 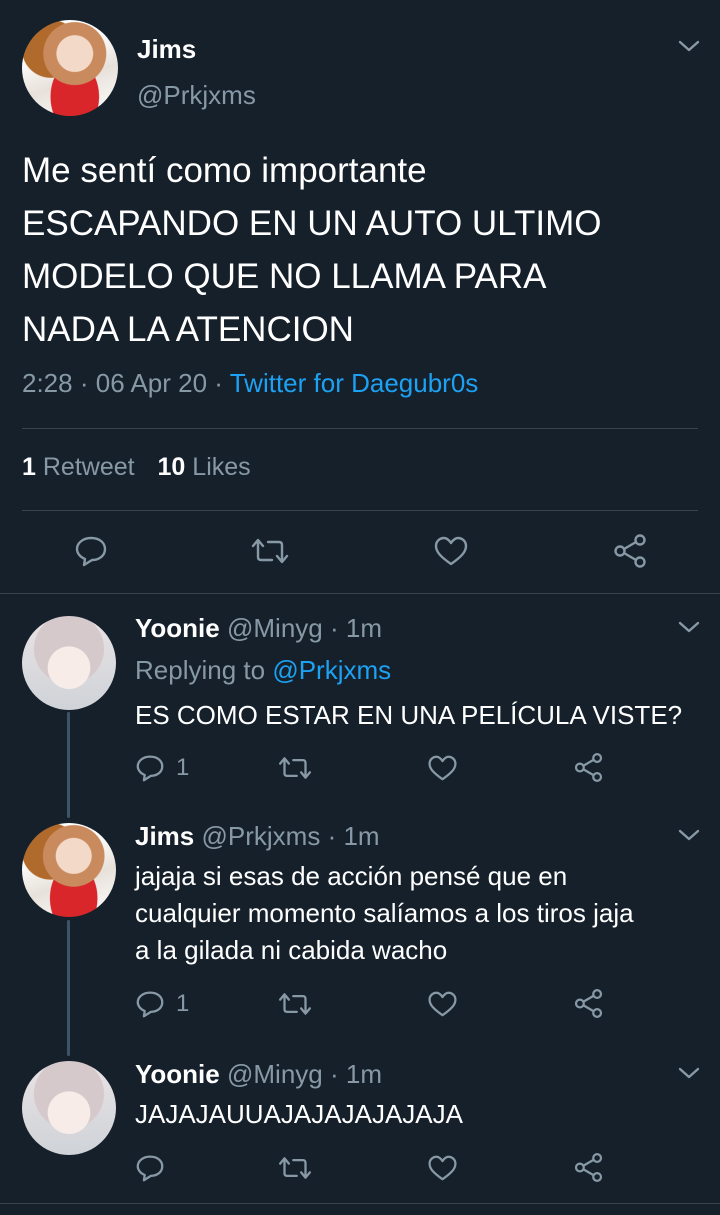 What do you see at coordinates (224, 170) in the screenshot?
I see `tweet-text-line: Me sentí como importante` at bounding box center [224, 170].